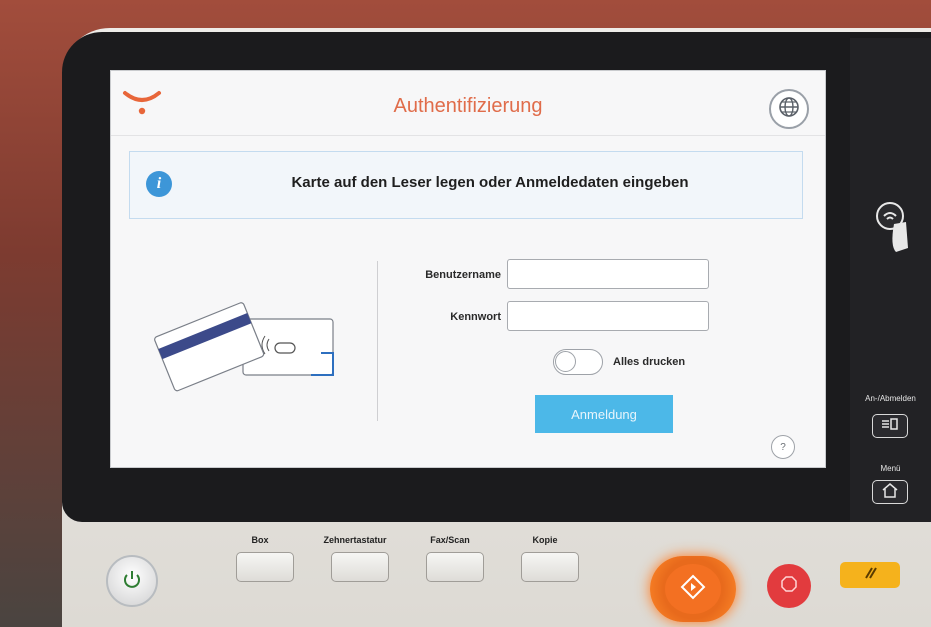  Describe the element at coordinates (260, 540) in the screenshot. I see `box-key-label: Box` at that location.